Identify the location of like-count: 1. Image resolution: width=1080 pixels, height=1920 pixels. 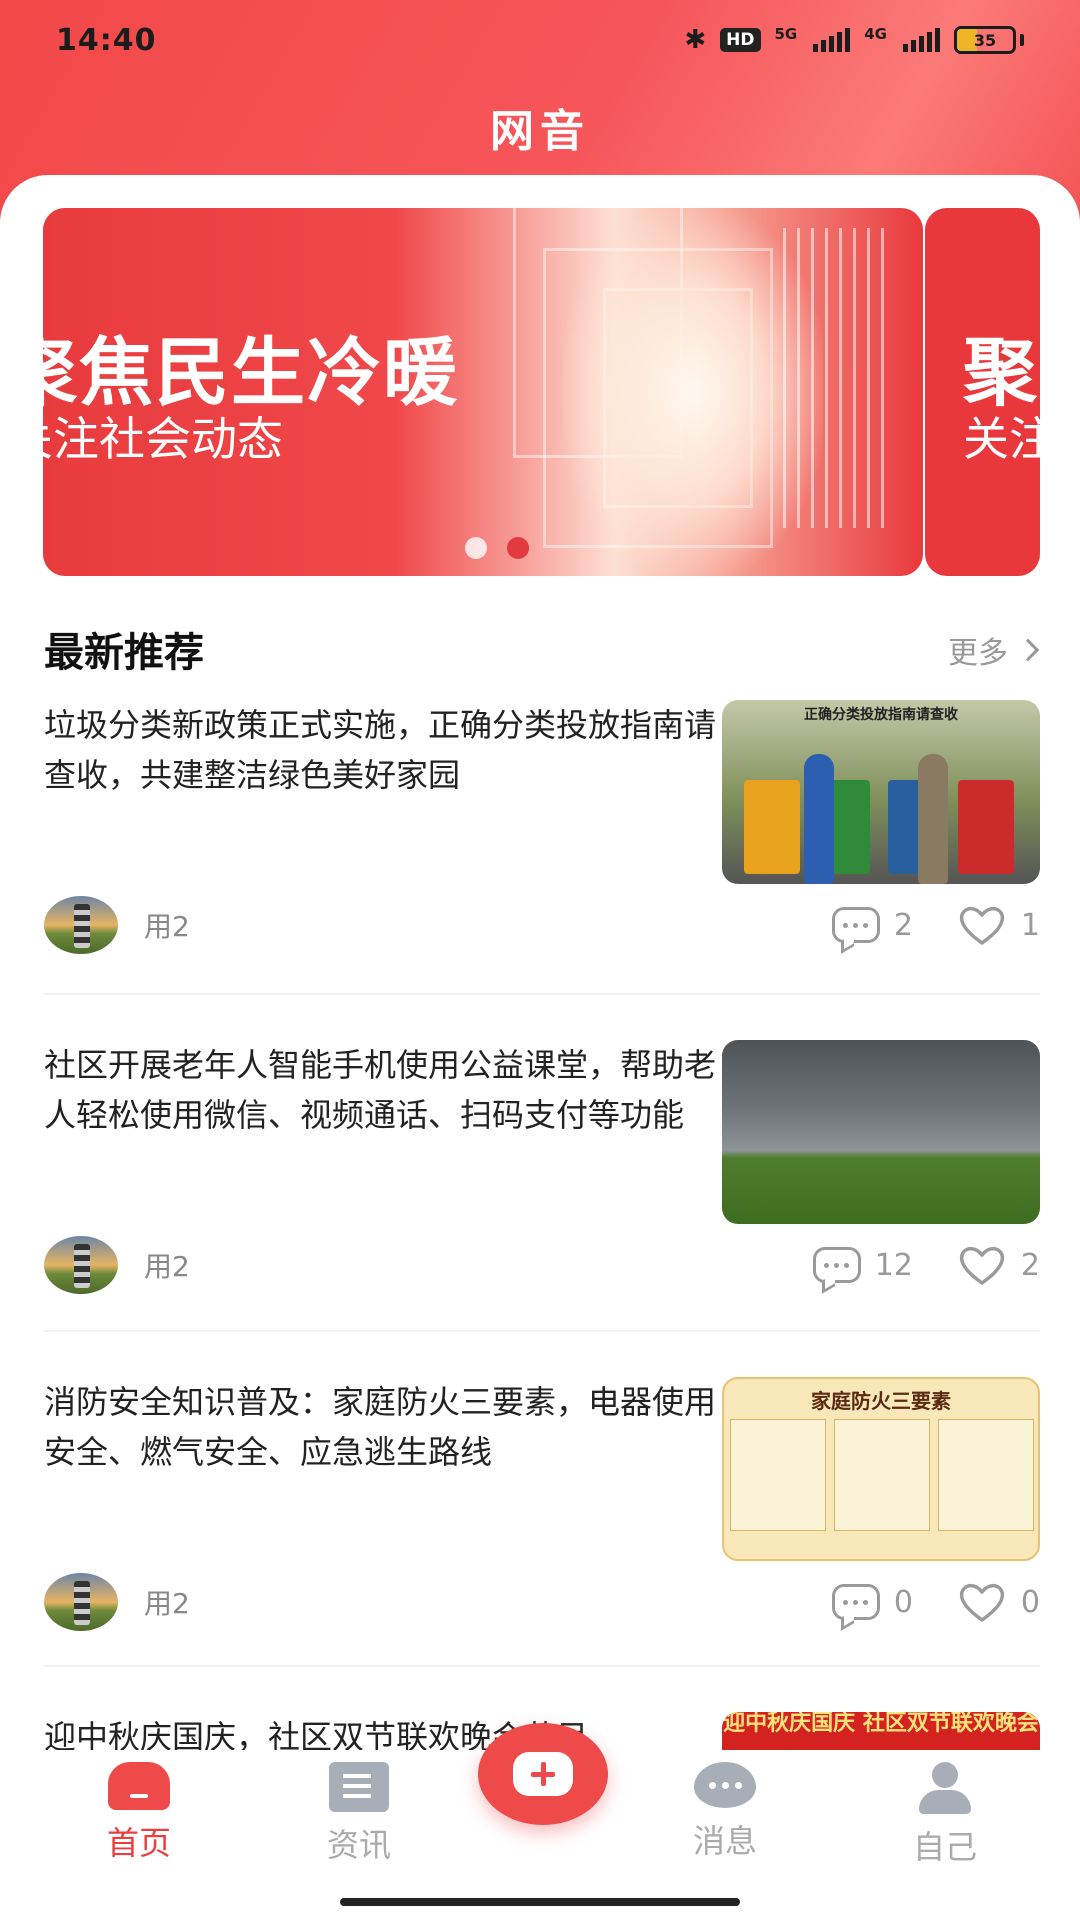
(1030, 925).